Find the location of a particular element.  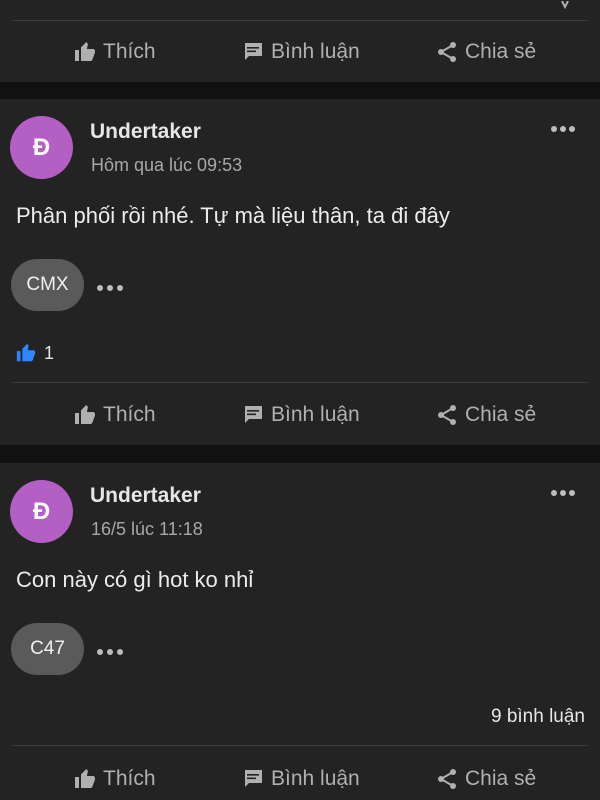

post-text: Con này có gì hot ko nhỉ is located at coordinates (135, 579).